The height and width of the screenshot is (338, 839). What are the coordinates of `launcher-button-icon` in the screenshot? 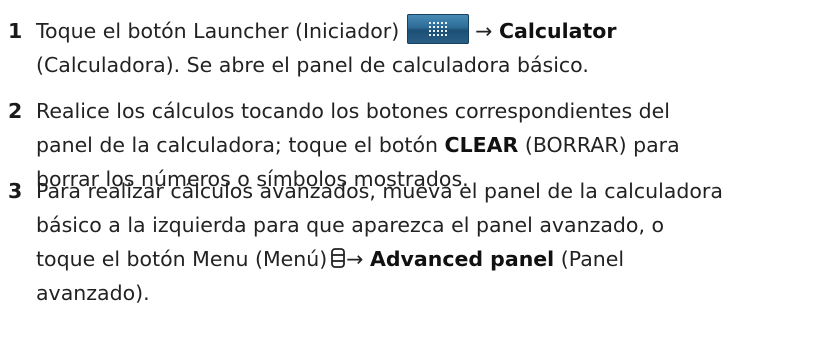 It's located at (438, 29).